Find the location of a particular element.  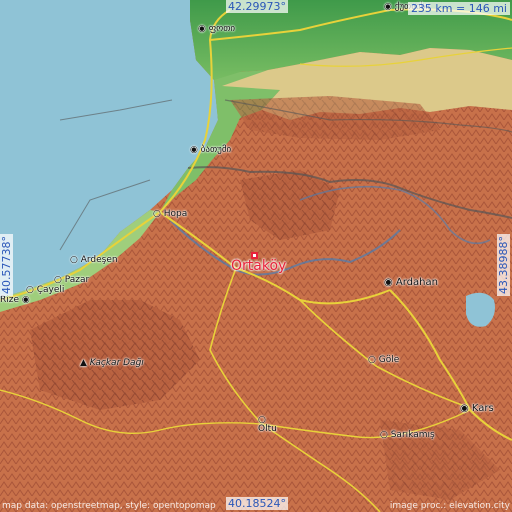

place-rize: Rize ◉ is located at coordinates (15, 300).